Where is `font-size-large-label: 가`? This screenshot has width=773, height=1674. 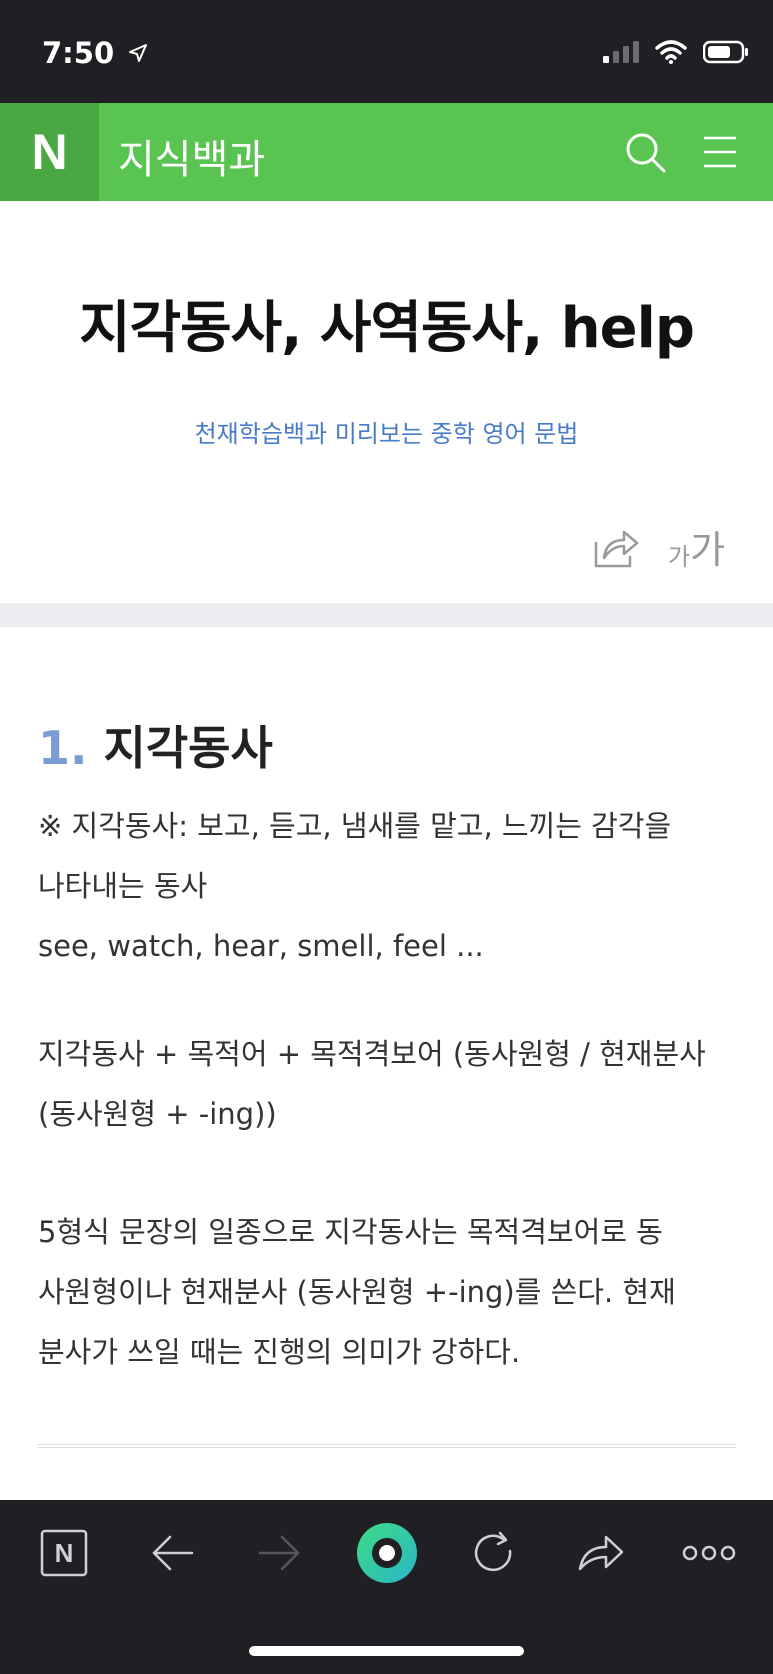 font-size-large-label: 가 is located at coordinates (708, 550).